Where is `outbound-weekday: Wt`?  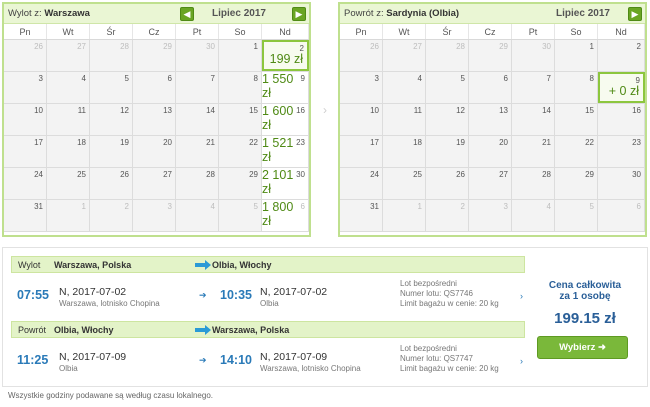
outbound-weekday: Wt is located at coordinates (68, 31).